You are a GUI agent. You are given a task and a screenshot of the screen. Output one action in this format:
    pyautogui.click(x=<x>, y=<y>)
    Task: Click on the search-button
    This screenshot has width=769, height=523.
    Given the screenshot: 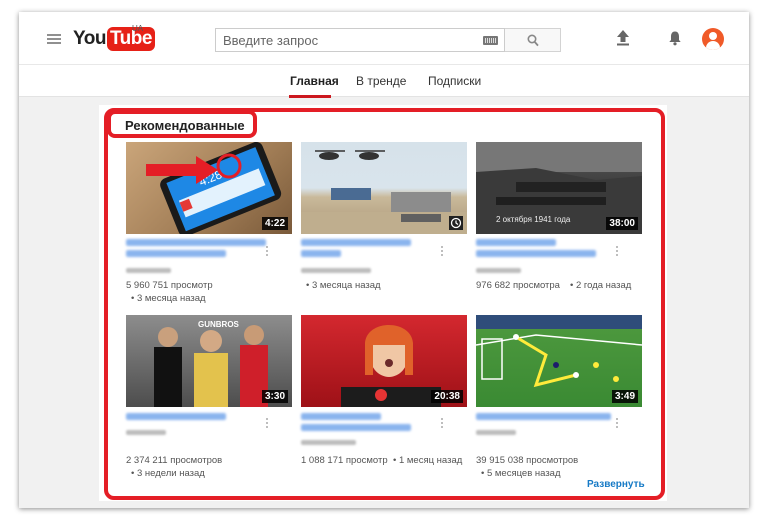 What is the action you would take?
    pyautogui.click(x=533, y=40)
    